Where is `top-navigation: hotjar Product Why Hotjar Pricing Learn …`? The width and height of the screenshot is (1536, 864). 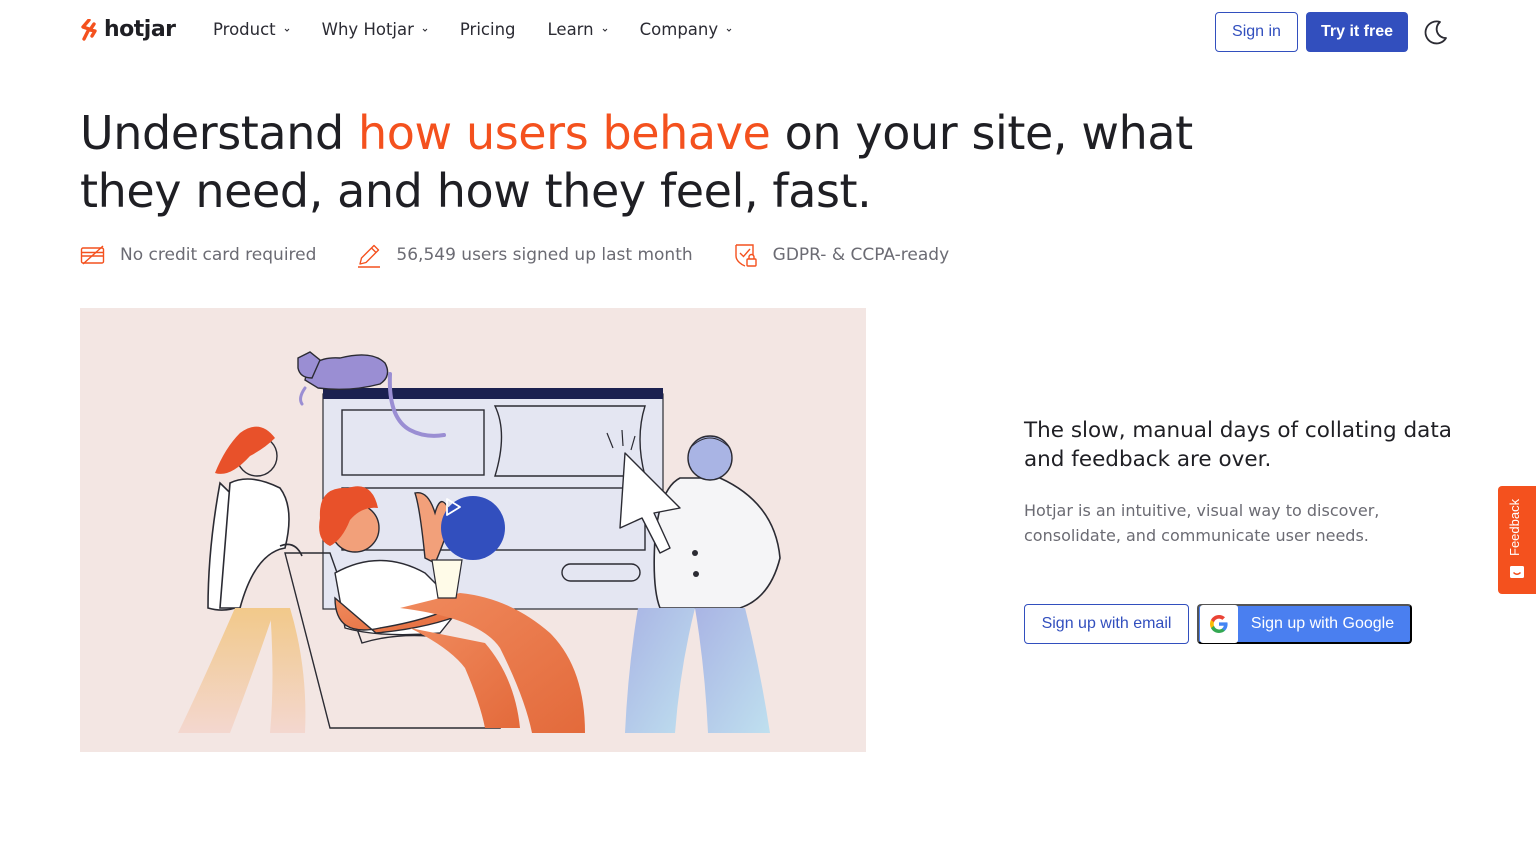
top-navigation: hotjar Product Why Hotjar Pricing Learn … is located at coordinates (768, 32).